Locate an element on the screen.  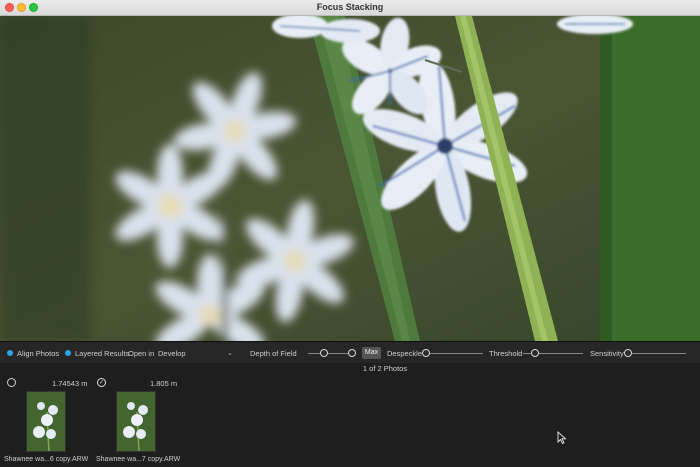
depth-of-field-slider-knob is located at coordinates (324, 353).